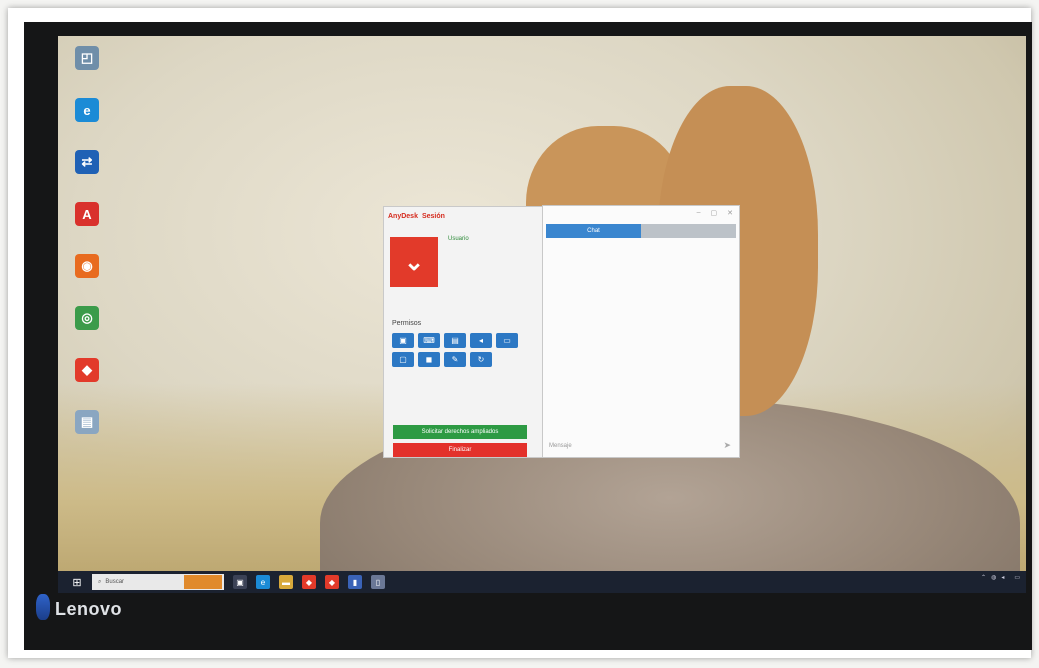 Image resolution: width=1039 pixels, height=668 pixels. Describe the element at coordinates (403, 216) in the screenshot. I see `anydesk-app-tab: AnyDesk` at that location.